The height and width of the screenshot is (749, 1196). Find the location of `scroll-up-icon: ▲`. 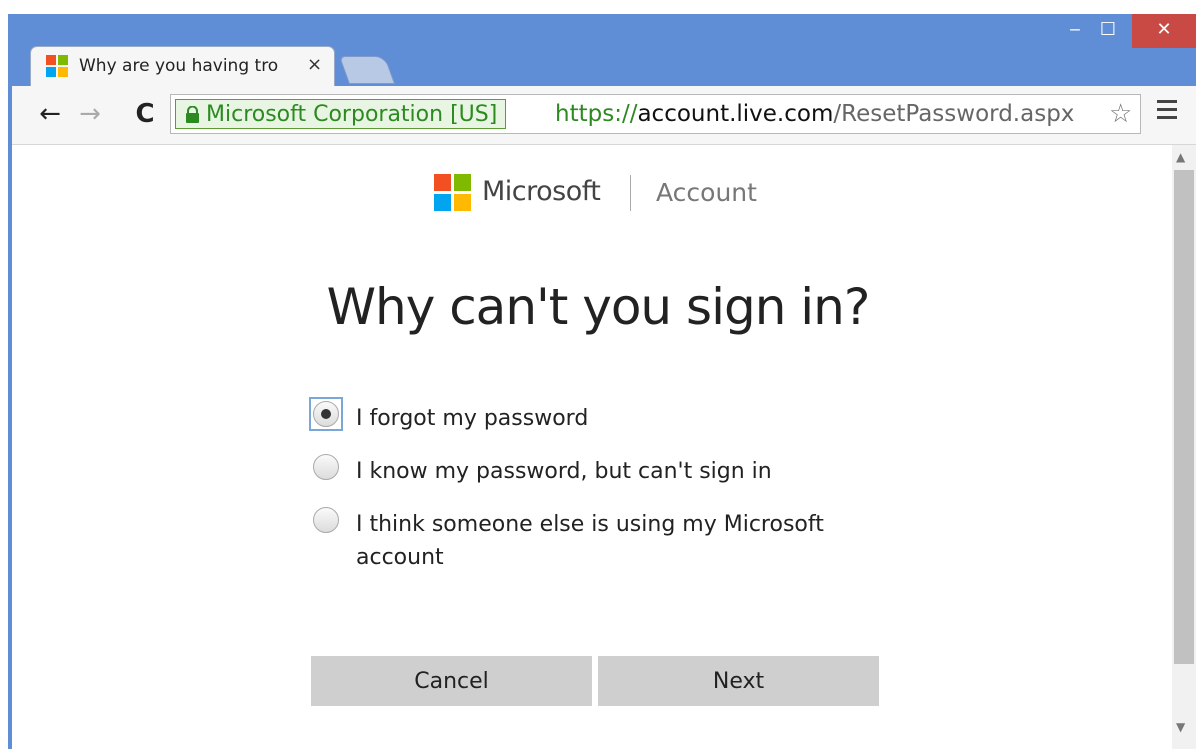

scroll-up-icon: ▲ is located at coordinates (1180, 157).